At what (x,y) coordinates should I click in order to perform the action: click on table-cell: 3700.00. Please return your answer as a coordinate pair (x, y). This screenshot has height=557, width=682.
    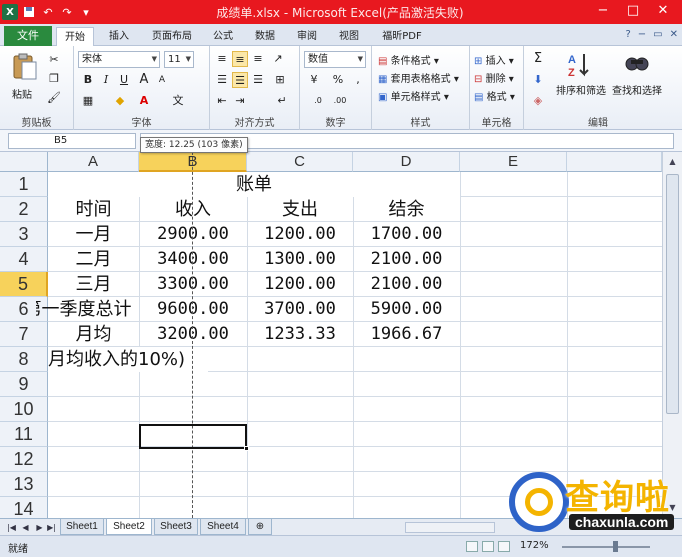
    Looking at the image, I should click on (300, 309).